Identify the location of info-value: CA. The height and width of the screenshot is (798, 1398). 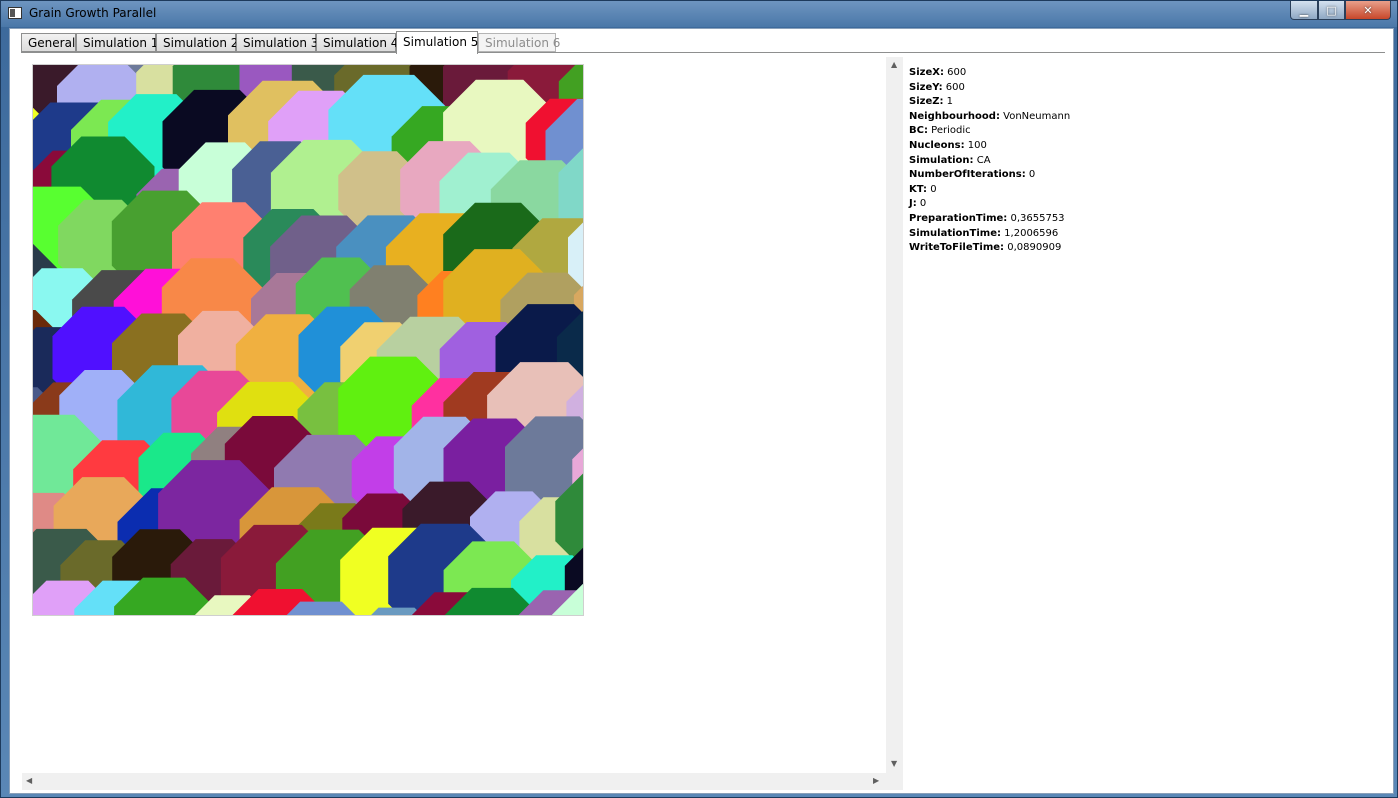
(982, 160).